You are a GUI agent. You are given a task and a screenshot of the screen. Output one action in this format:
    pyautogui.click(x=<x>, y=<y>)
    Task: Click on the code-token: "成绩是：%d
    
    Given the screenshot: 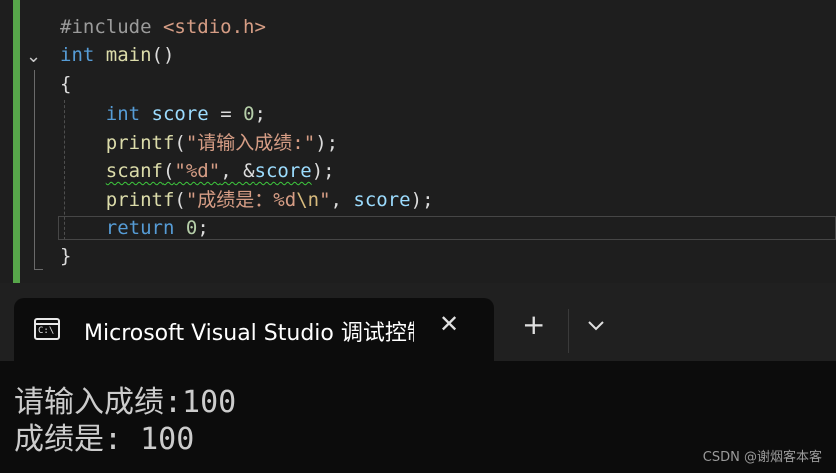 What is the action you would take?
    pyautogui.click(x=241, y=200)
    